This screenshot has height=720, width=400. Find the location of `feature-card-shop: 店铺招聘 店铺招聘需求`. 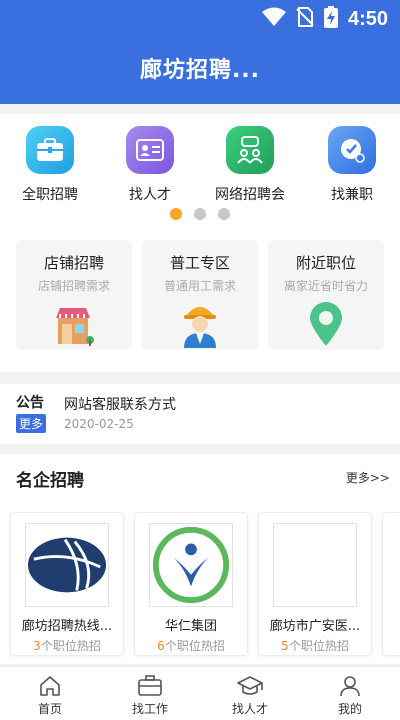

feature-card-shop: 店铺招聘 店铺招聘需求 is located at coordinates (74, 295).